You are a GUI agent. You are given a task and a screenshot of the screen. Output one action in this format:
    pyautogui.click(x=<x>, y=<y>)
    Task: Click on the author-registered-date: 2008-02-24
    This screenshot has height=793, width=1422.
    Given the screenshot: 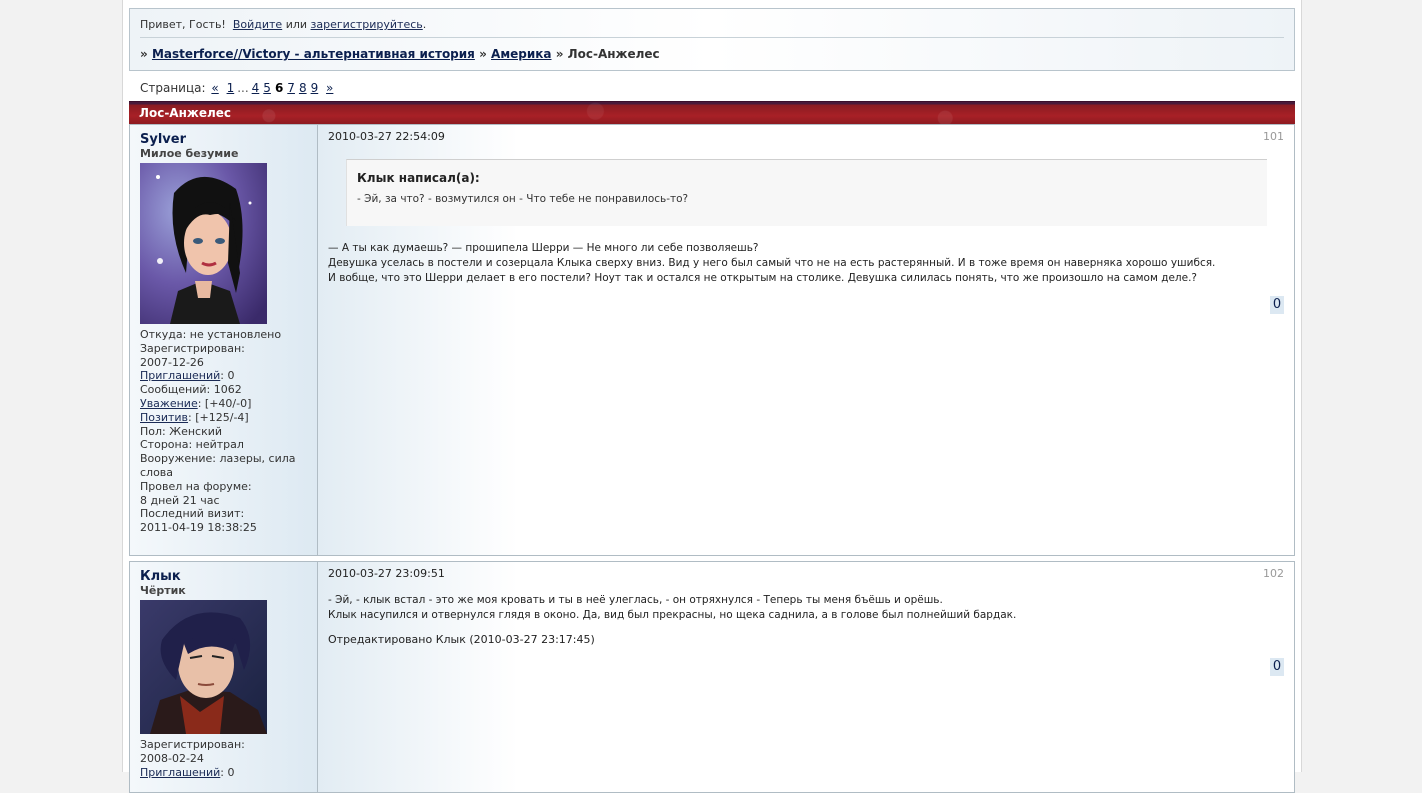 What is the action you would take?
    pyautogui.click(x=172, y=758)
    